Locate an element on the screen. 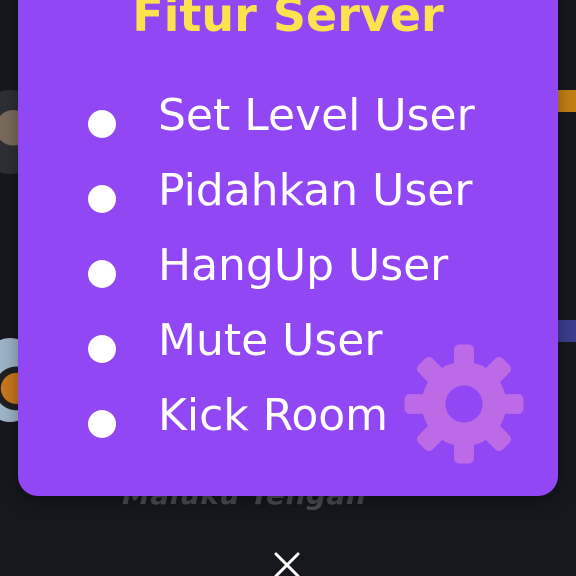 The width and height of the screenshot is (576, 576). feature-label: Kick Room is located at coordinates (273, 415).